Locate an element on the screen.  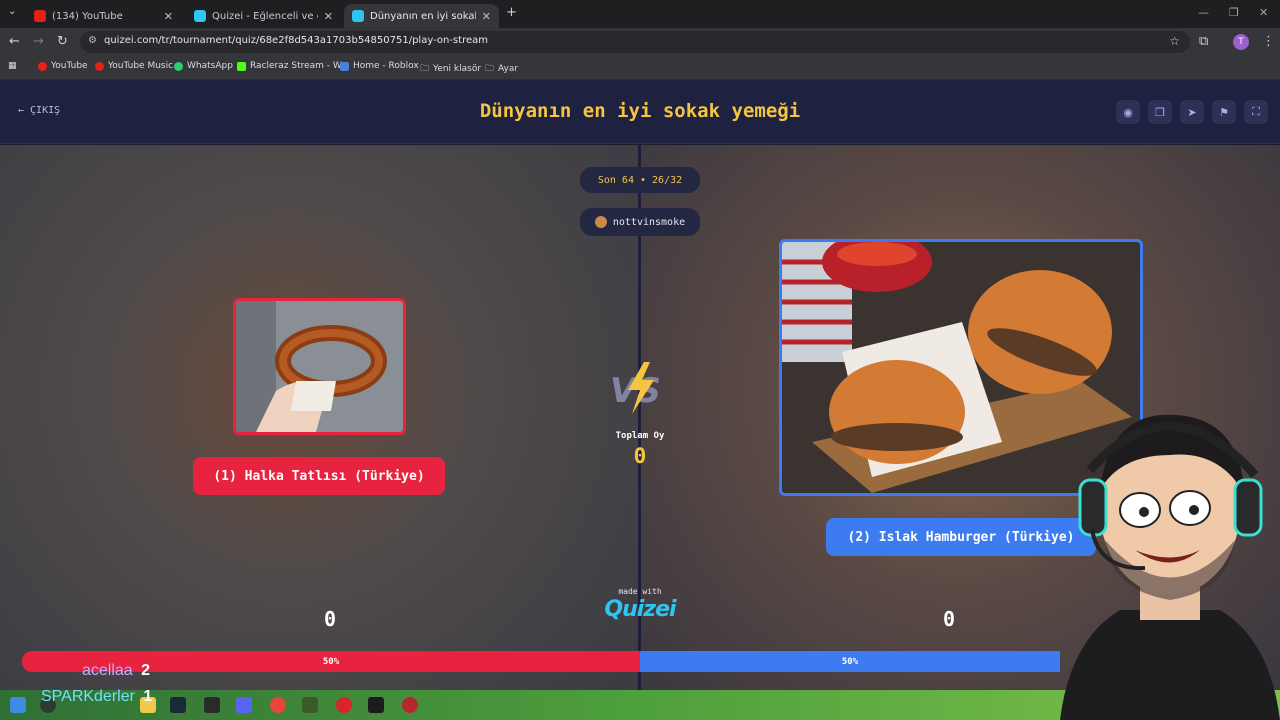
streamer-pill: nottvinsmoke is located at coordinates (640, 222).